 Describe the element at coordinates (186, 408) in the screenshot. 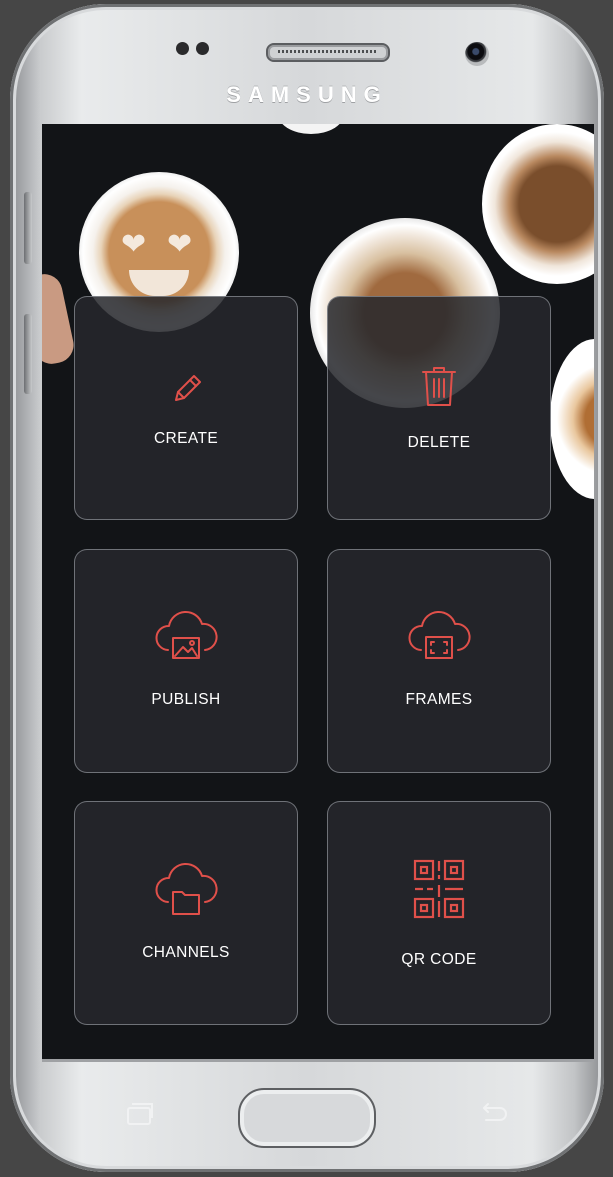

I see `create-tile: CREATE` at that location.